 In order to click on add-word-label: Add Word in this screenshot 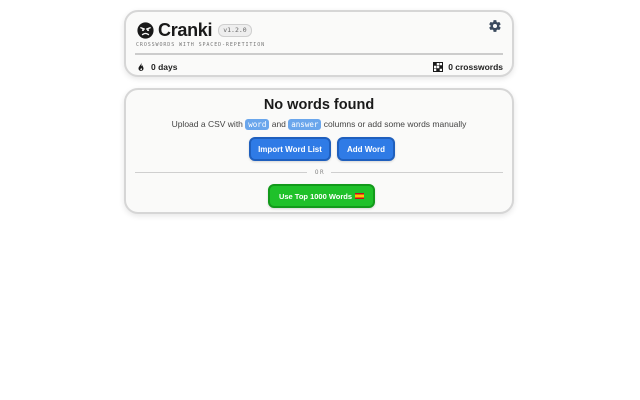, I will do `click(366, 149)`.